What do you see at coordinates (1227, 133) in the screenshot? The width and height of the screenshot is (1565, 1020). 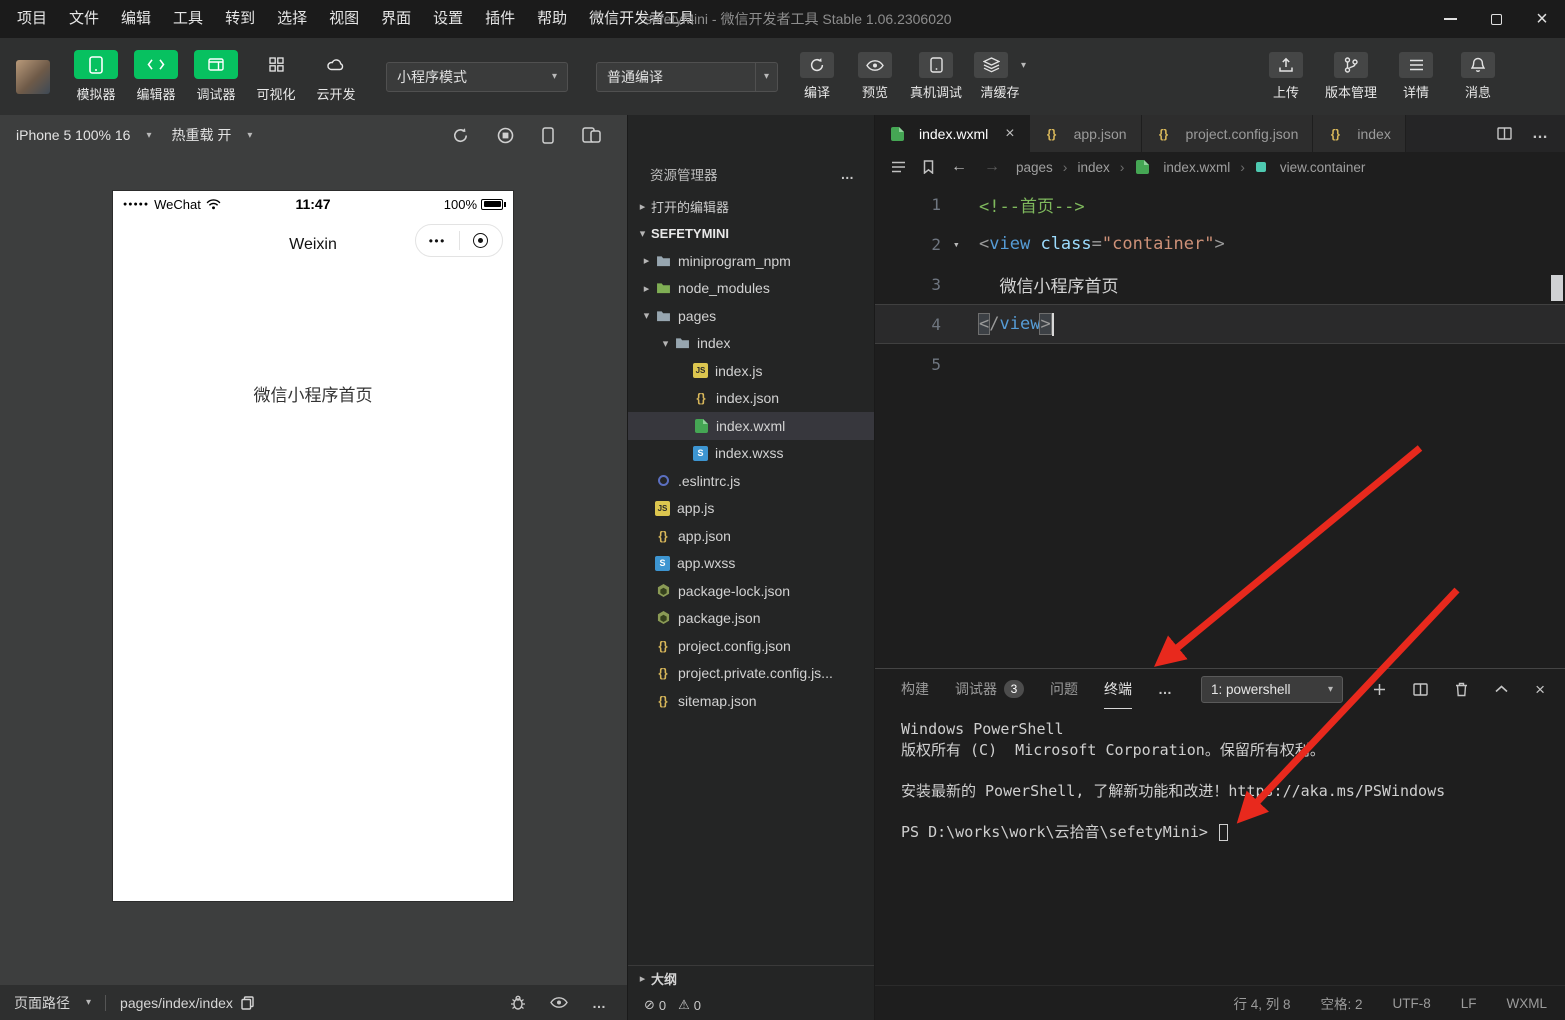 I see `editor-tab-project.config.json: {} project.config.json` at bounding box center [1227, 133].